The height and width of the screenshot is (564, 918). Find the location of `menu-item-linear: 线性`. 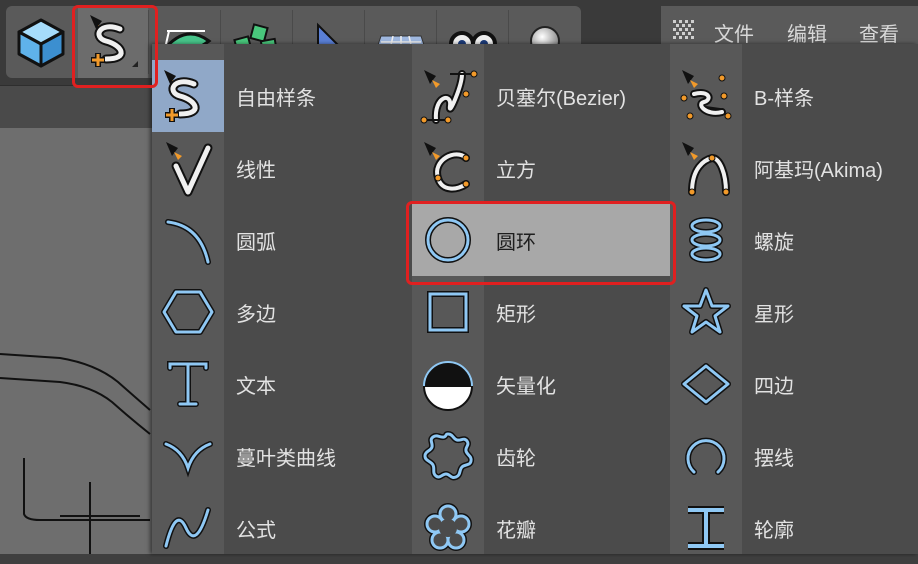

menu-item-linear: 线性 is located at coordinates (214, 168).